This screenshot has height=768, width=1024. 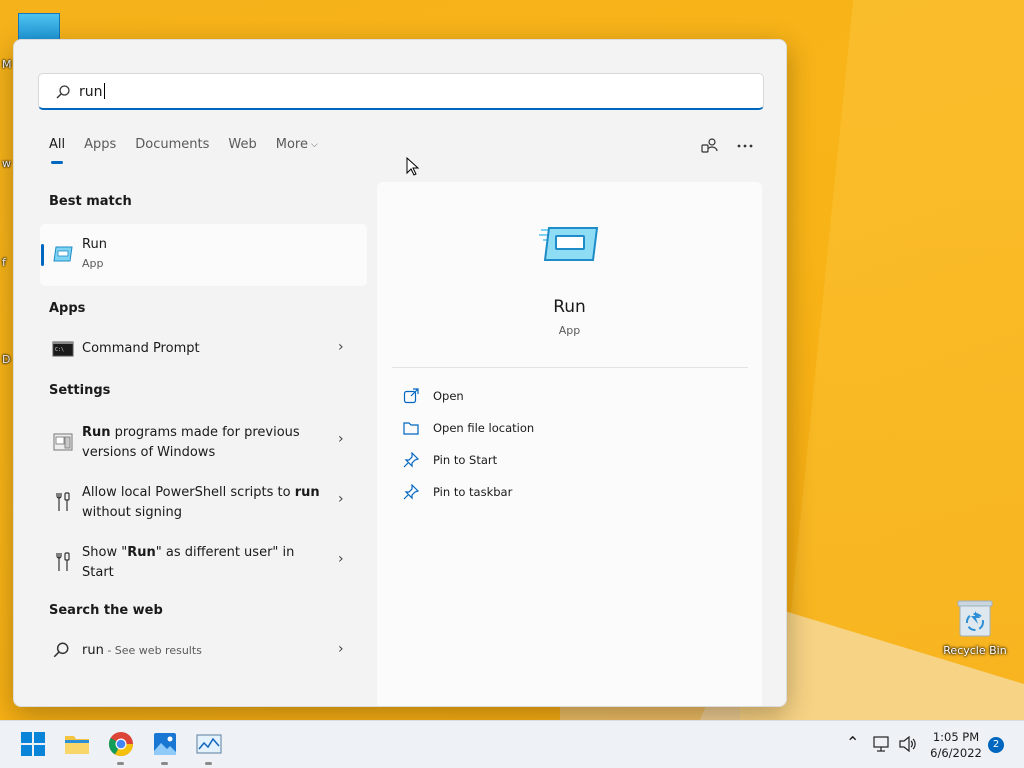 What do you see at coordinates (142, 650) in the screenshot?
I see `web-query: run - See web results` at bounding box center [142, 650].